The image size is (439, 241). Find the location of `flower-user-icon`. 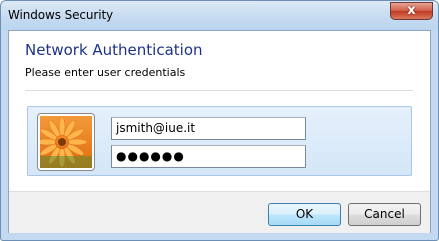

flower-user-icon is located at coordinates (66, 142).